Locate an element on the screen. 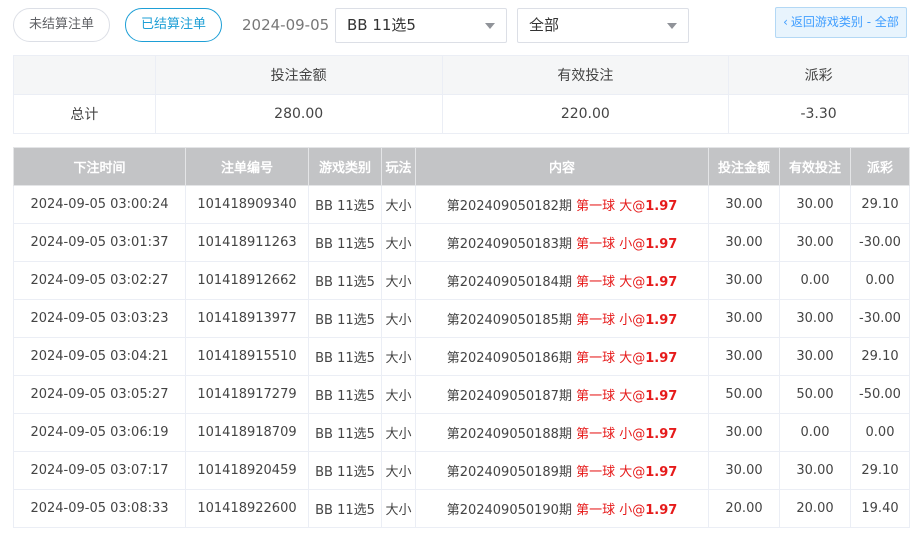  cell-content: 第202409050187期 第一球 大@1.97 is located at coordinates (562, 394).